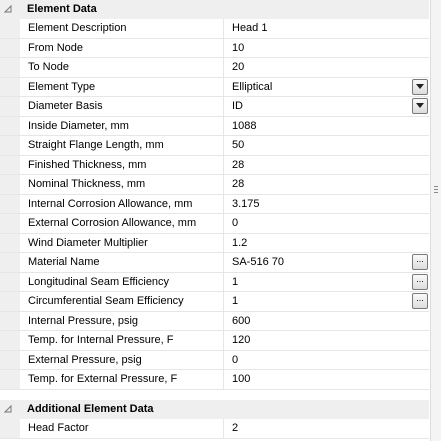 This screenshot has width=441, height=441. What do you see at coordinates (214, 360) in the screenshot?
I see `property-row-external-pressure-psig: External Pressure, psig 0` at bounding box center [214, 360].